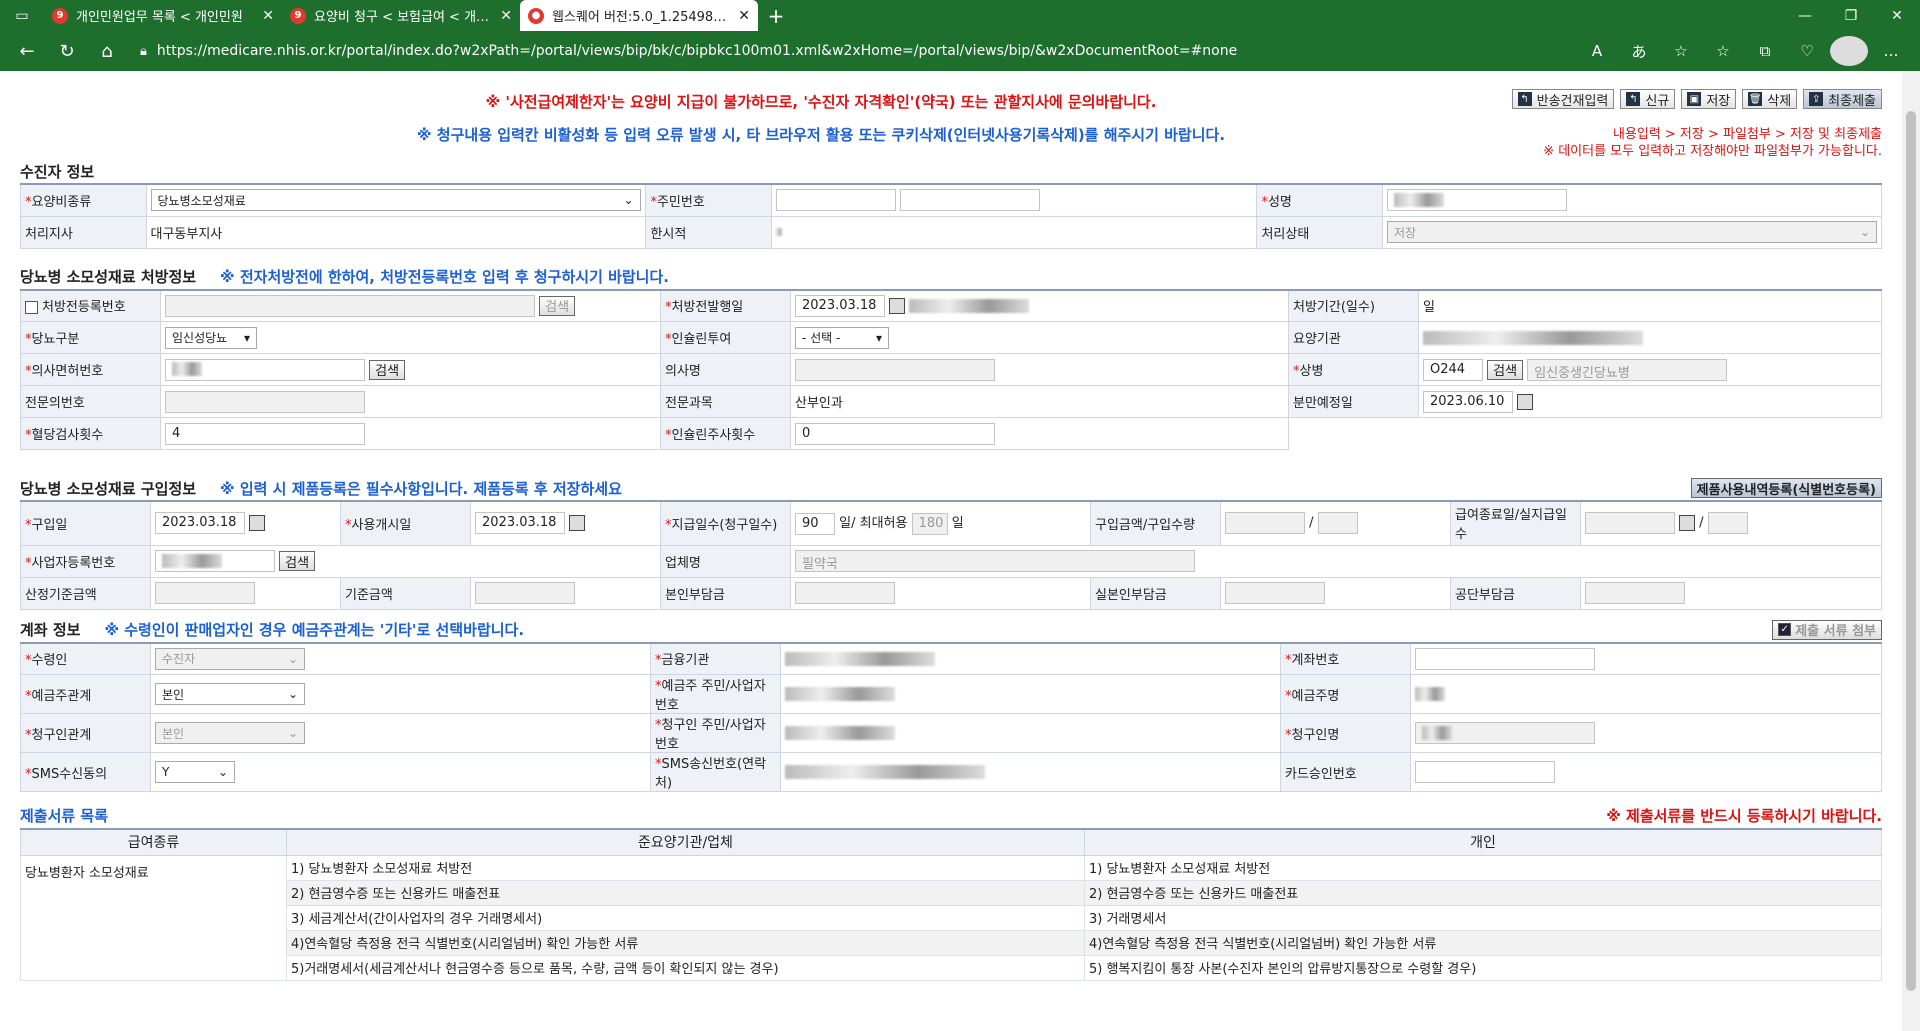 This screenshot has width=1920, height=1031. What do you see at coordinates (200, 523) in the screenshot?
I see `buy-date-input: 2023.03.18` at bounding box center [200, 523].